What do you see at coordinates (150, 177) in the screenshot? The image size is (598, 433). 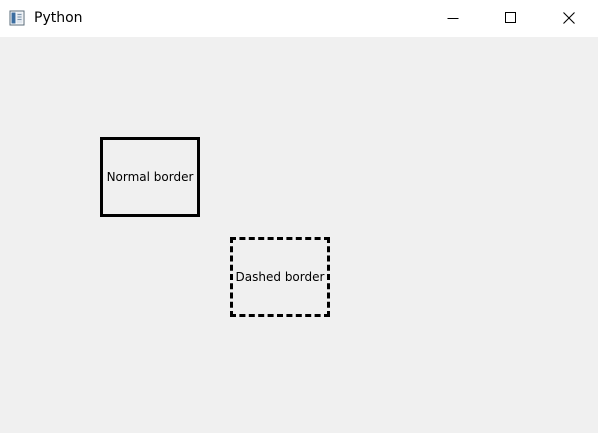 I see `normal-border-label: Normal border` at bounding box center [150, 177].